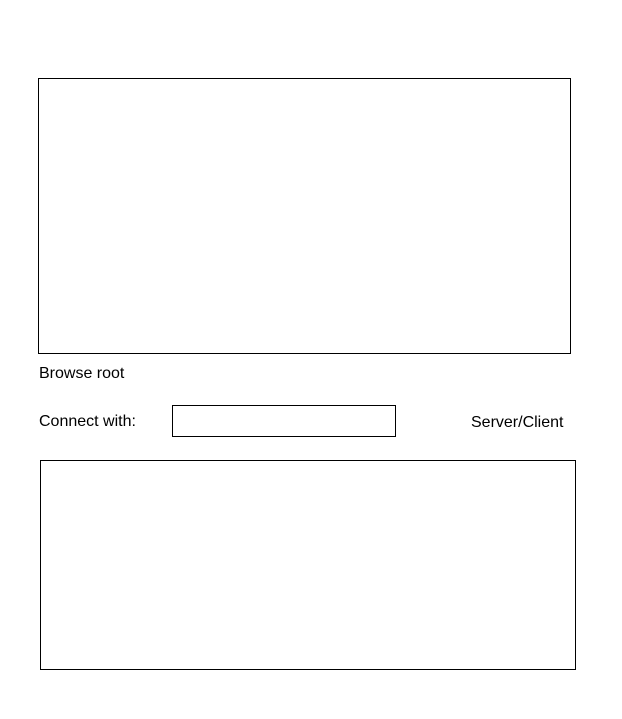  What do you see at coordinates (517, 423) in the screenshot?
I see `server-client-label: Server/Client` at bounding box center [517, 423].